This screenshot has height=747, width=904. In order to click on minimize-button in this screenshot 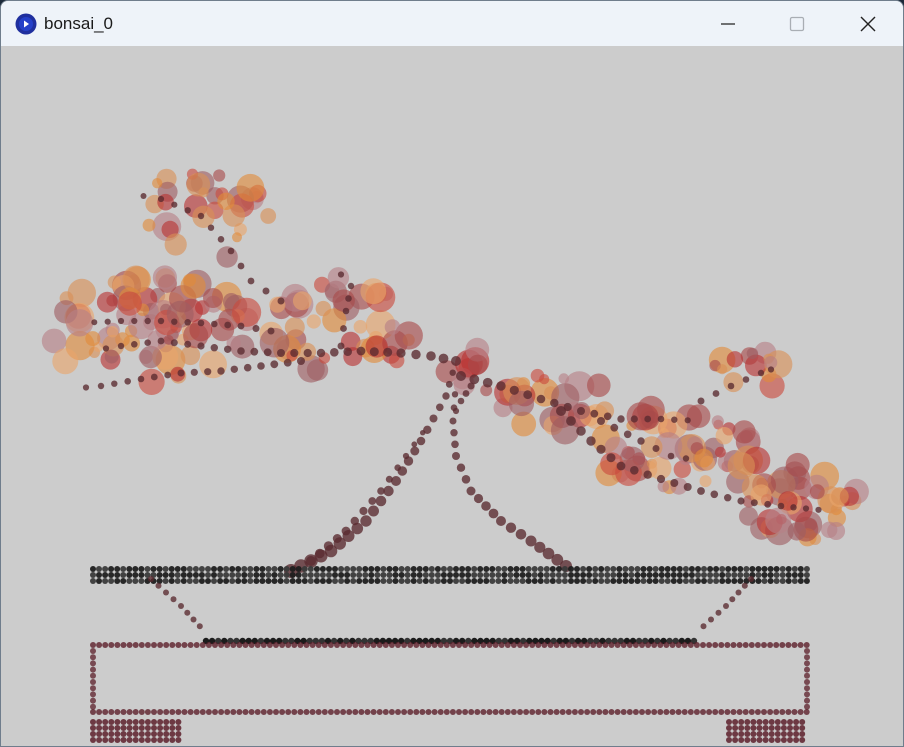, I will do `click(728, 23)`.